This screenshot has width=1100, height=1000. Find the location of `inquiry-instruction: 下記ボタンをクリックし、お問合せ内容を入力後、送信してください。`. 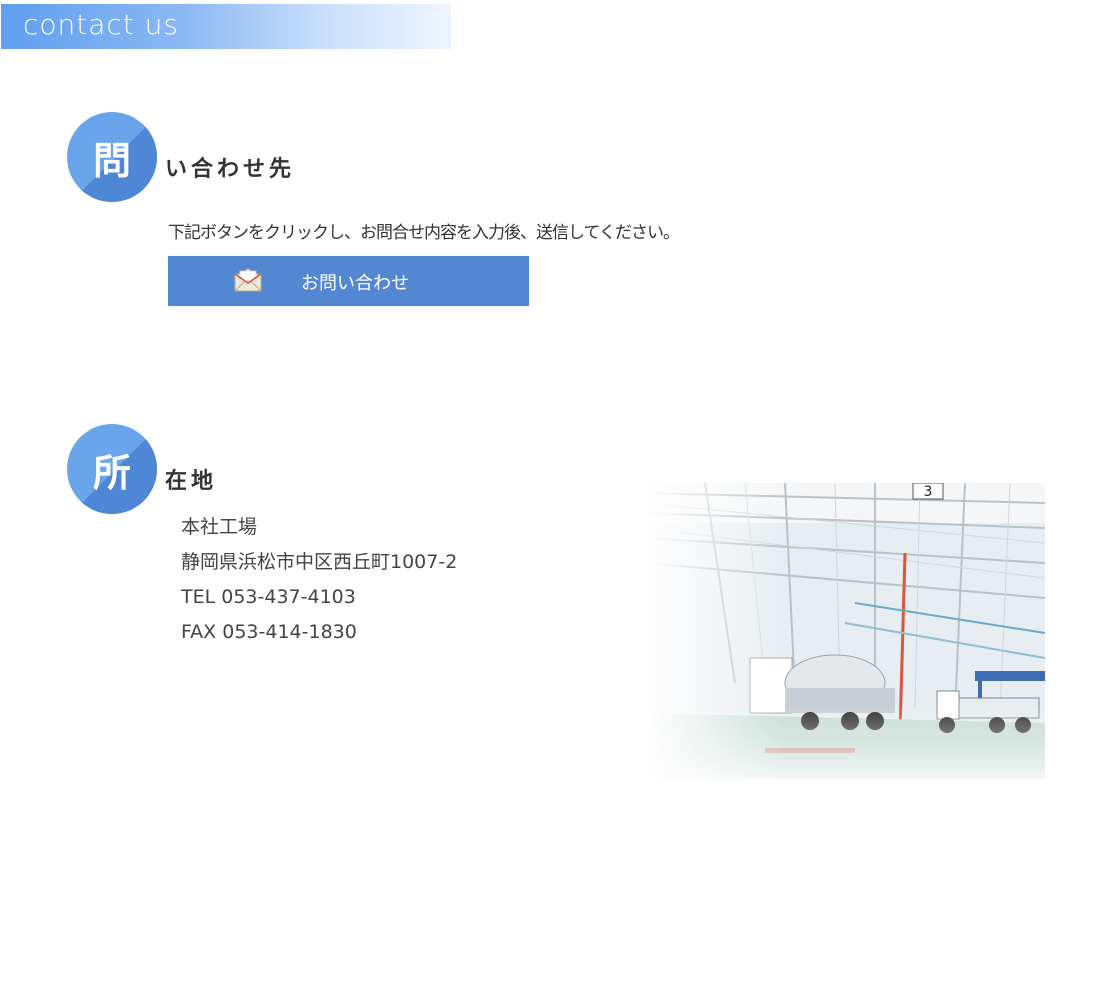

inquiry-instruction: 下記ボタンをクリックし、お問合せ内容を入力後、送信してください。 is located at coordinates (424, 233).